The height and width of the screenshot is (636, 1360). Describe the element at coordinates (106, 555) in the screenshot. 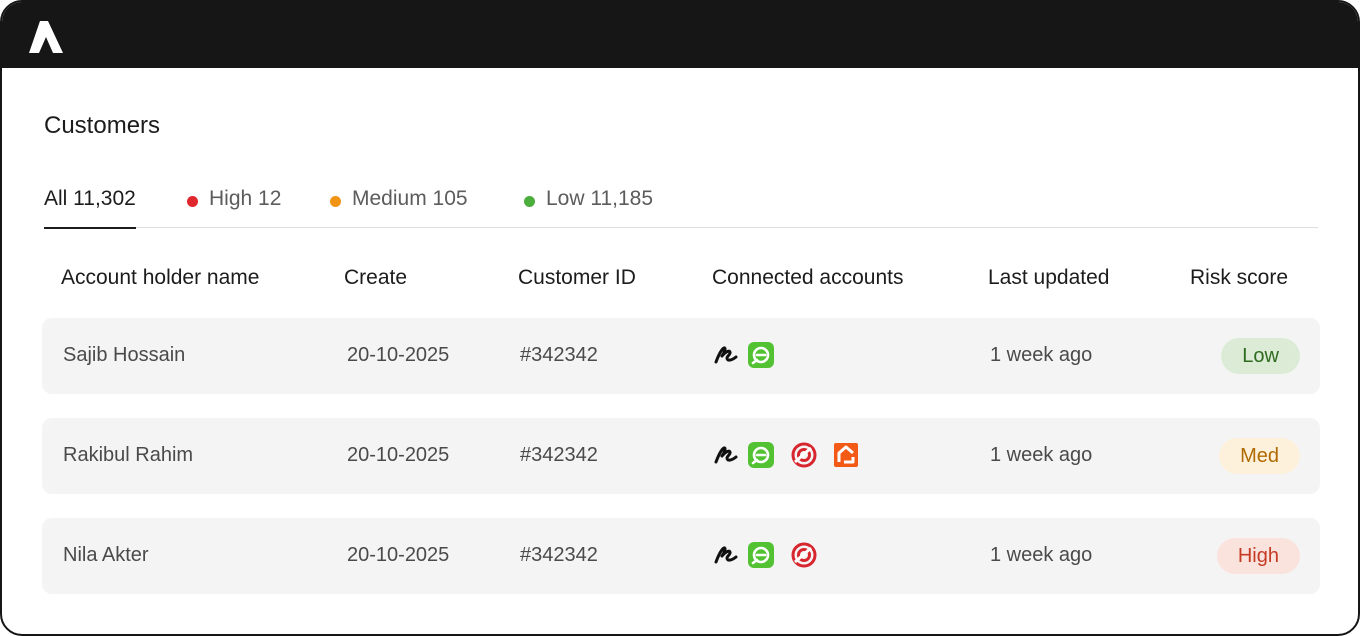

I see `account-holder-name: Nila Akter` at that location.